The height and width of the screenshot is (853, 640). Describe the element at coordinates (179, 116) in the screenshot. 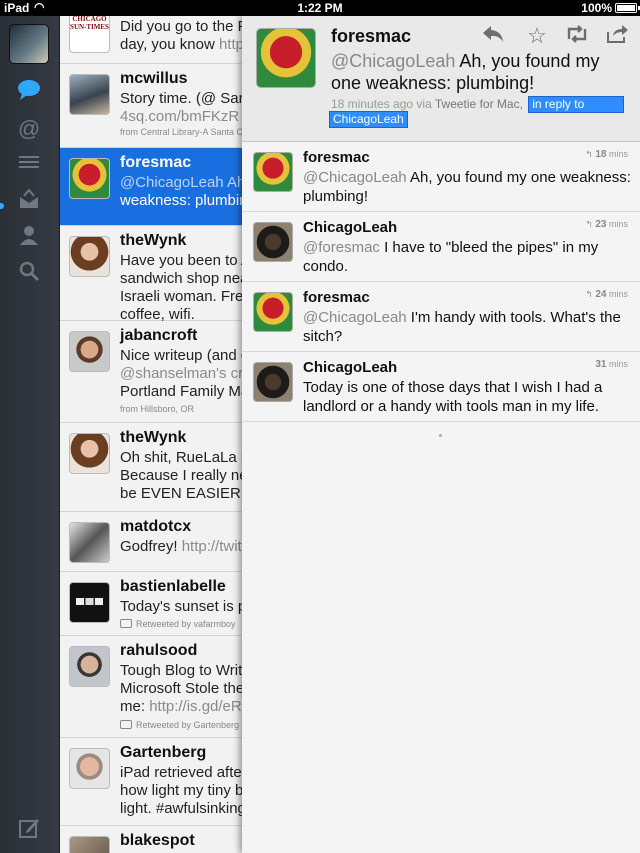

I see `tweet-link: 4sq.com/bmFKzR` at that location.